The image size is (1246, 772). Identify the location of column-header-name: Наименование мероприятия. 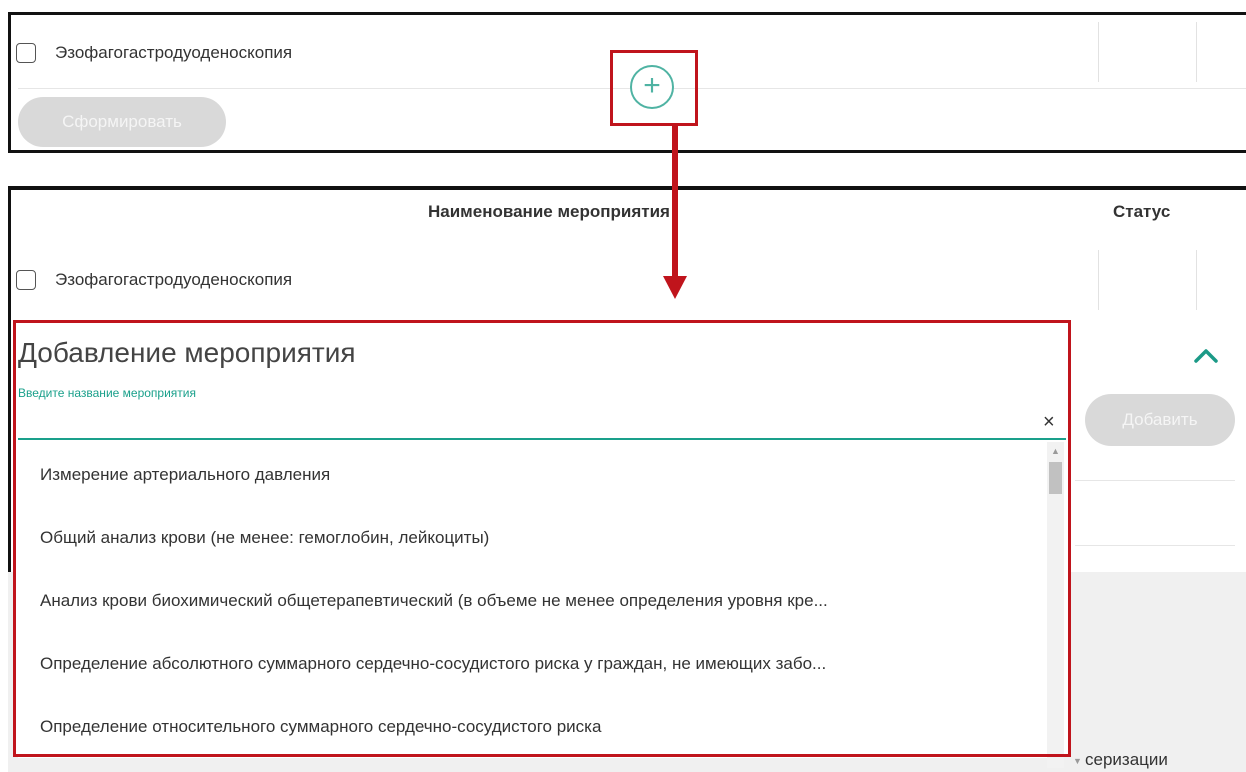
(549, 211).